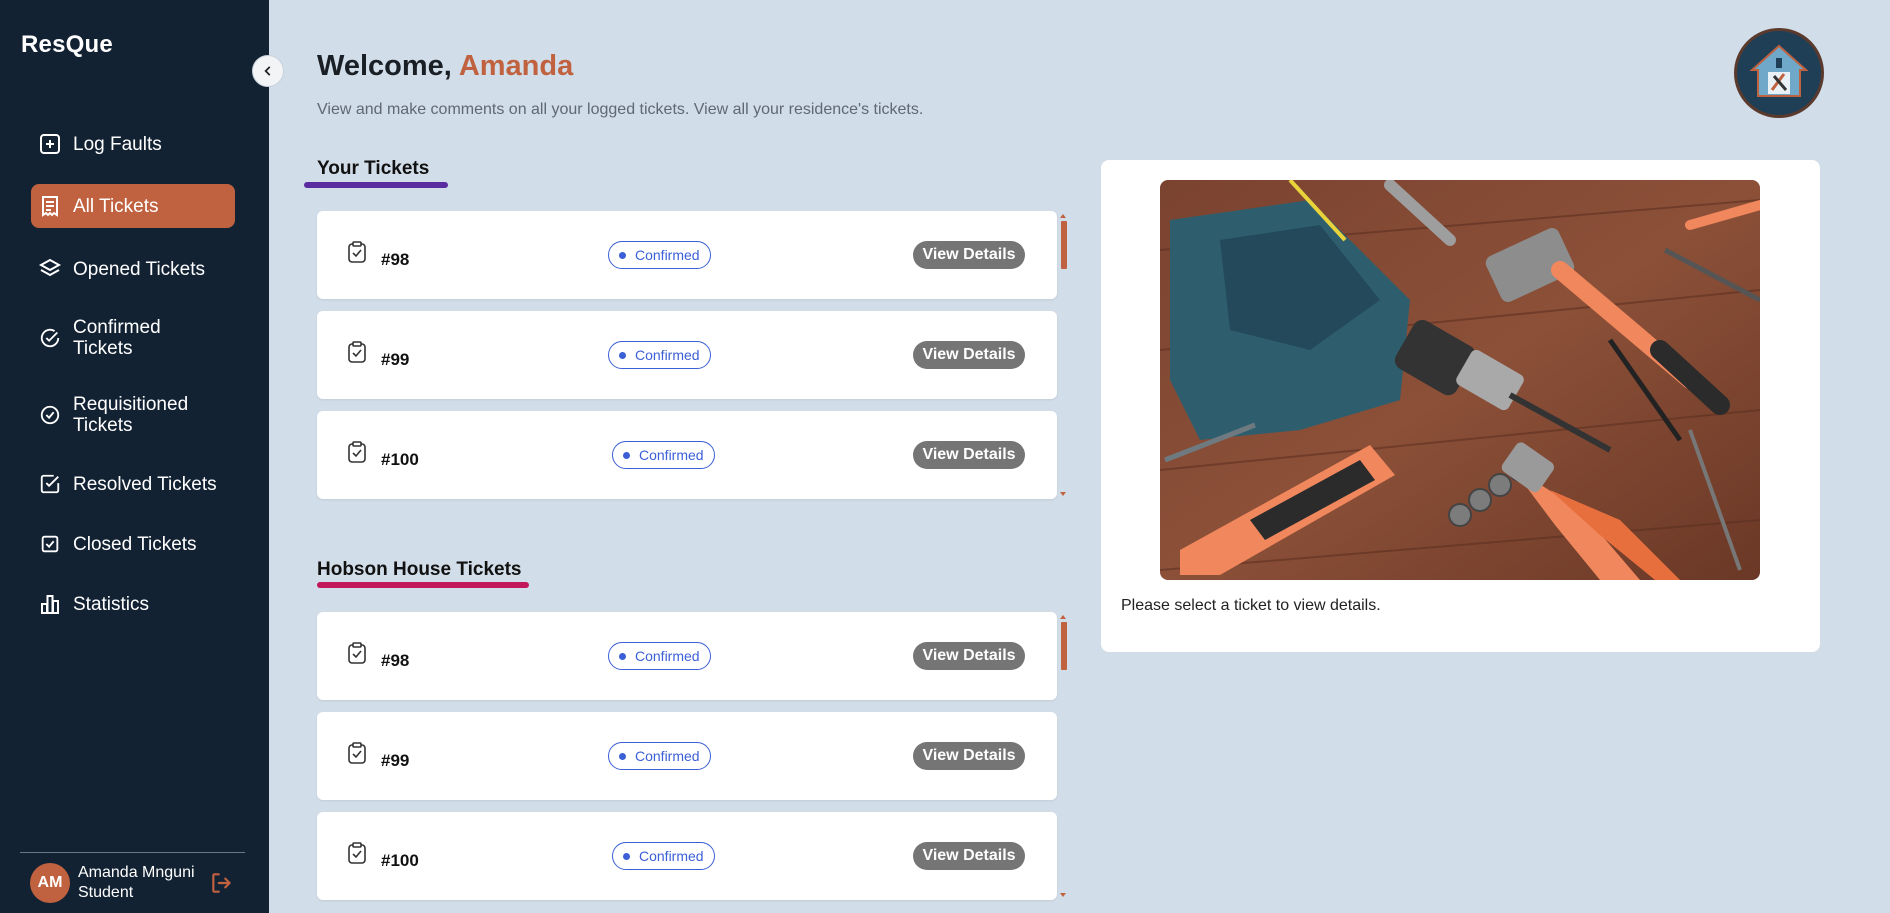  I want to click on sidebar-item-resolved-tickets: Resolved Tickets, so click(133, 484).